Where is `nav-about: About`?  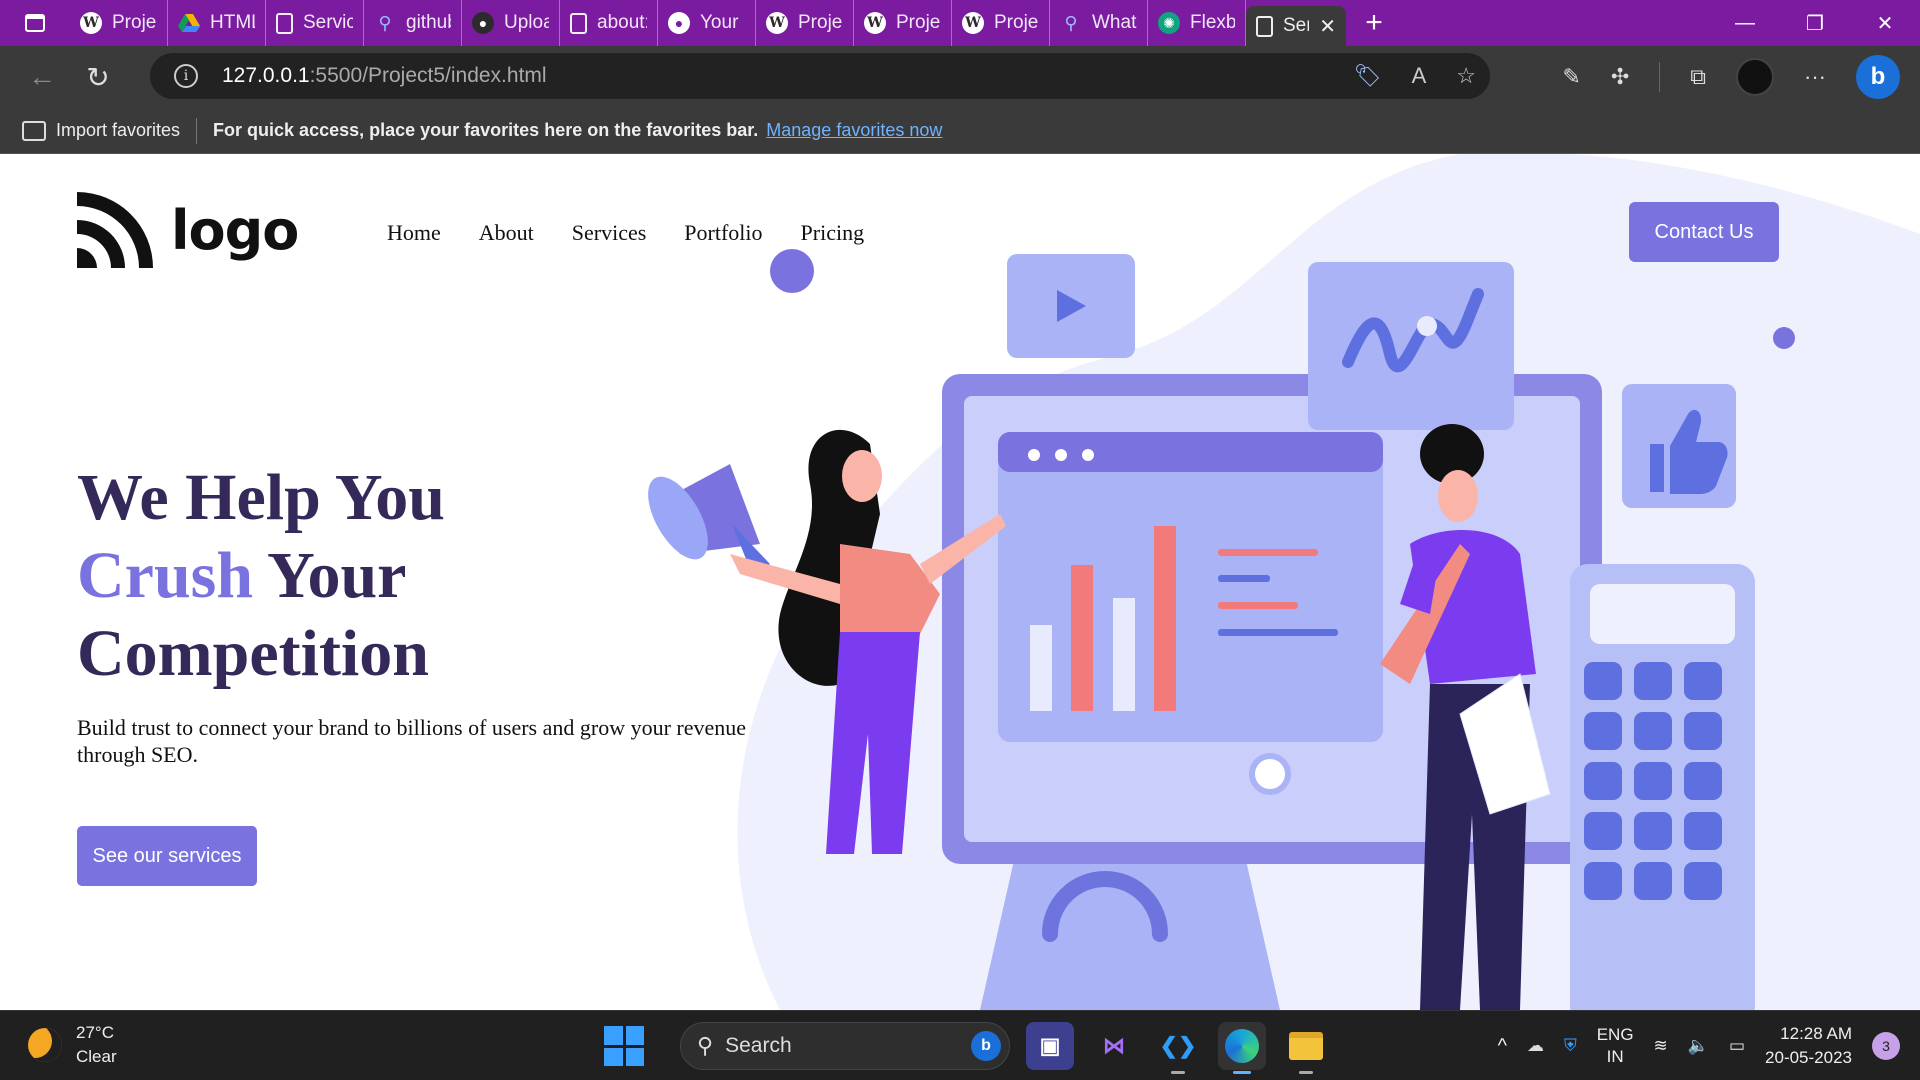 nav-about: About is located at coordinates (506, 233).